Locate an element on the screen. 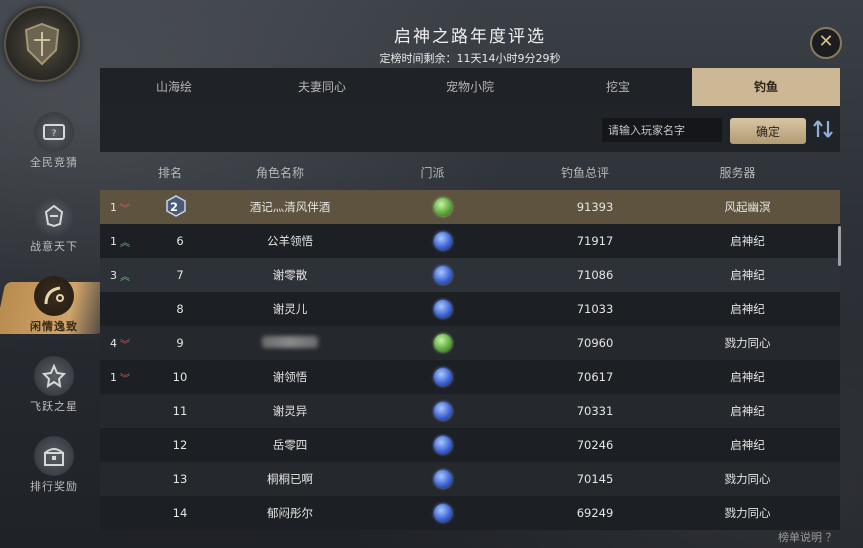  tab-shanhaihui: 山海绘 is located at coordinates (174, 87).